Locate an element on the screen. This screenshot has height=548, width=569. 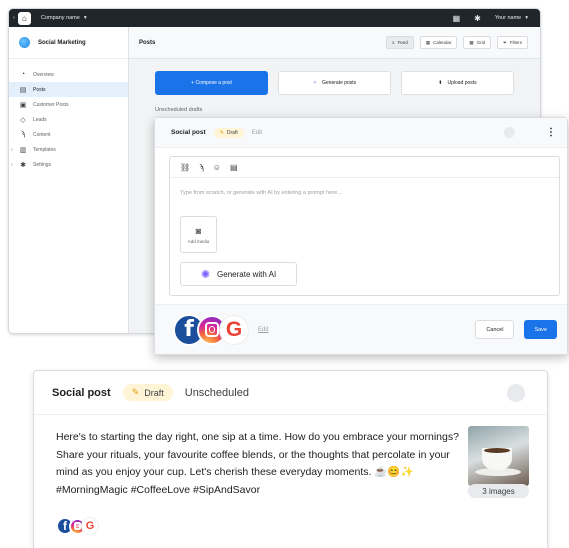
sidebar-item-content: ϡ Content is located at coordinates (68, 134).